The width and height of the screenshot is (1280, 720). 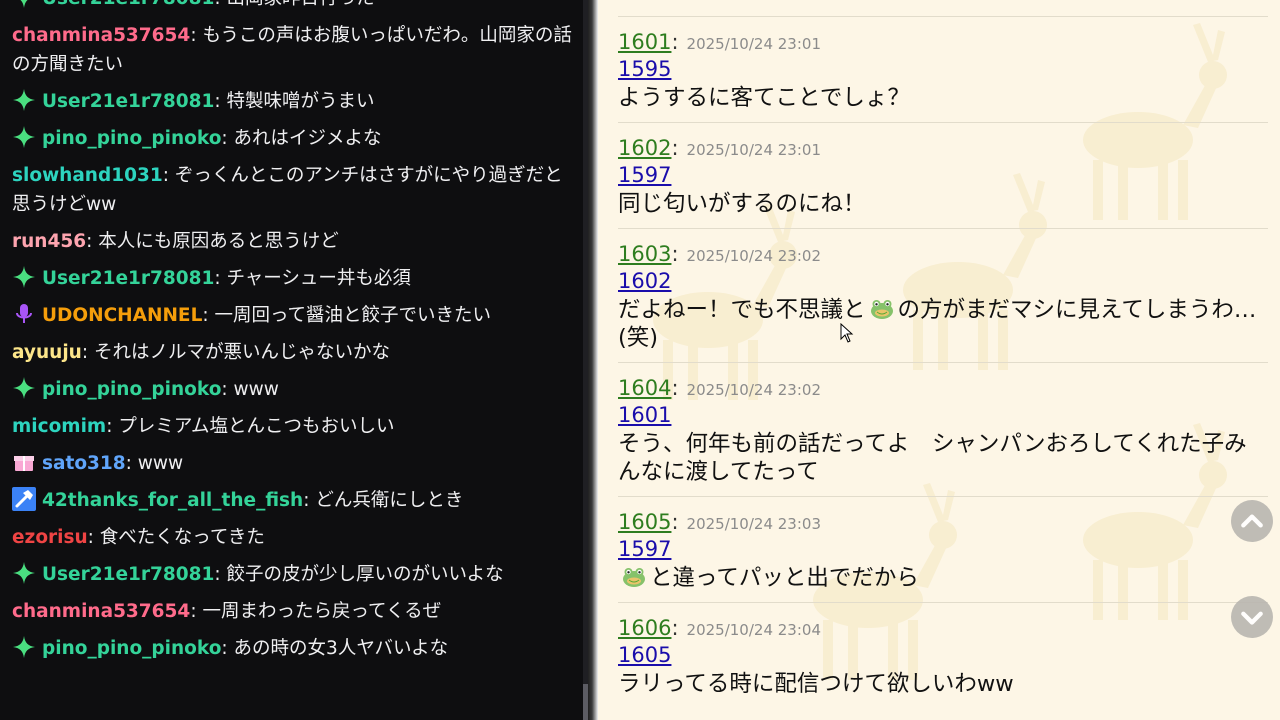 What do you see at coordinates (49, 241) in the screenshot?
I see `chat-username: run456` at bounding box center [49, 241].